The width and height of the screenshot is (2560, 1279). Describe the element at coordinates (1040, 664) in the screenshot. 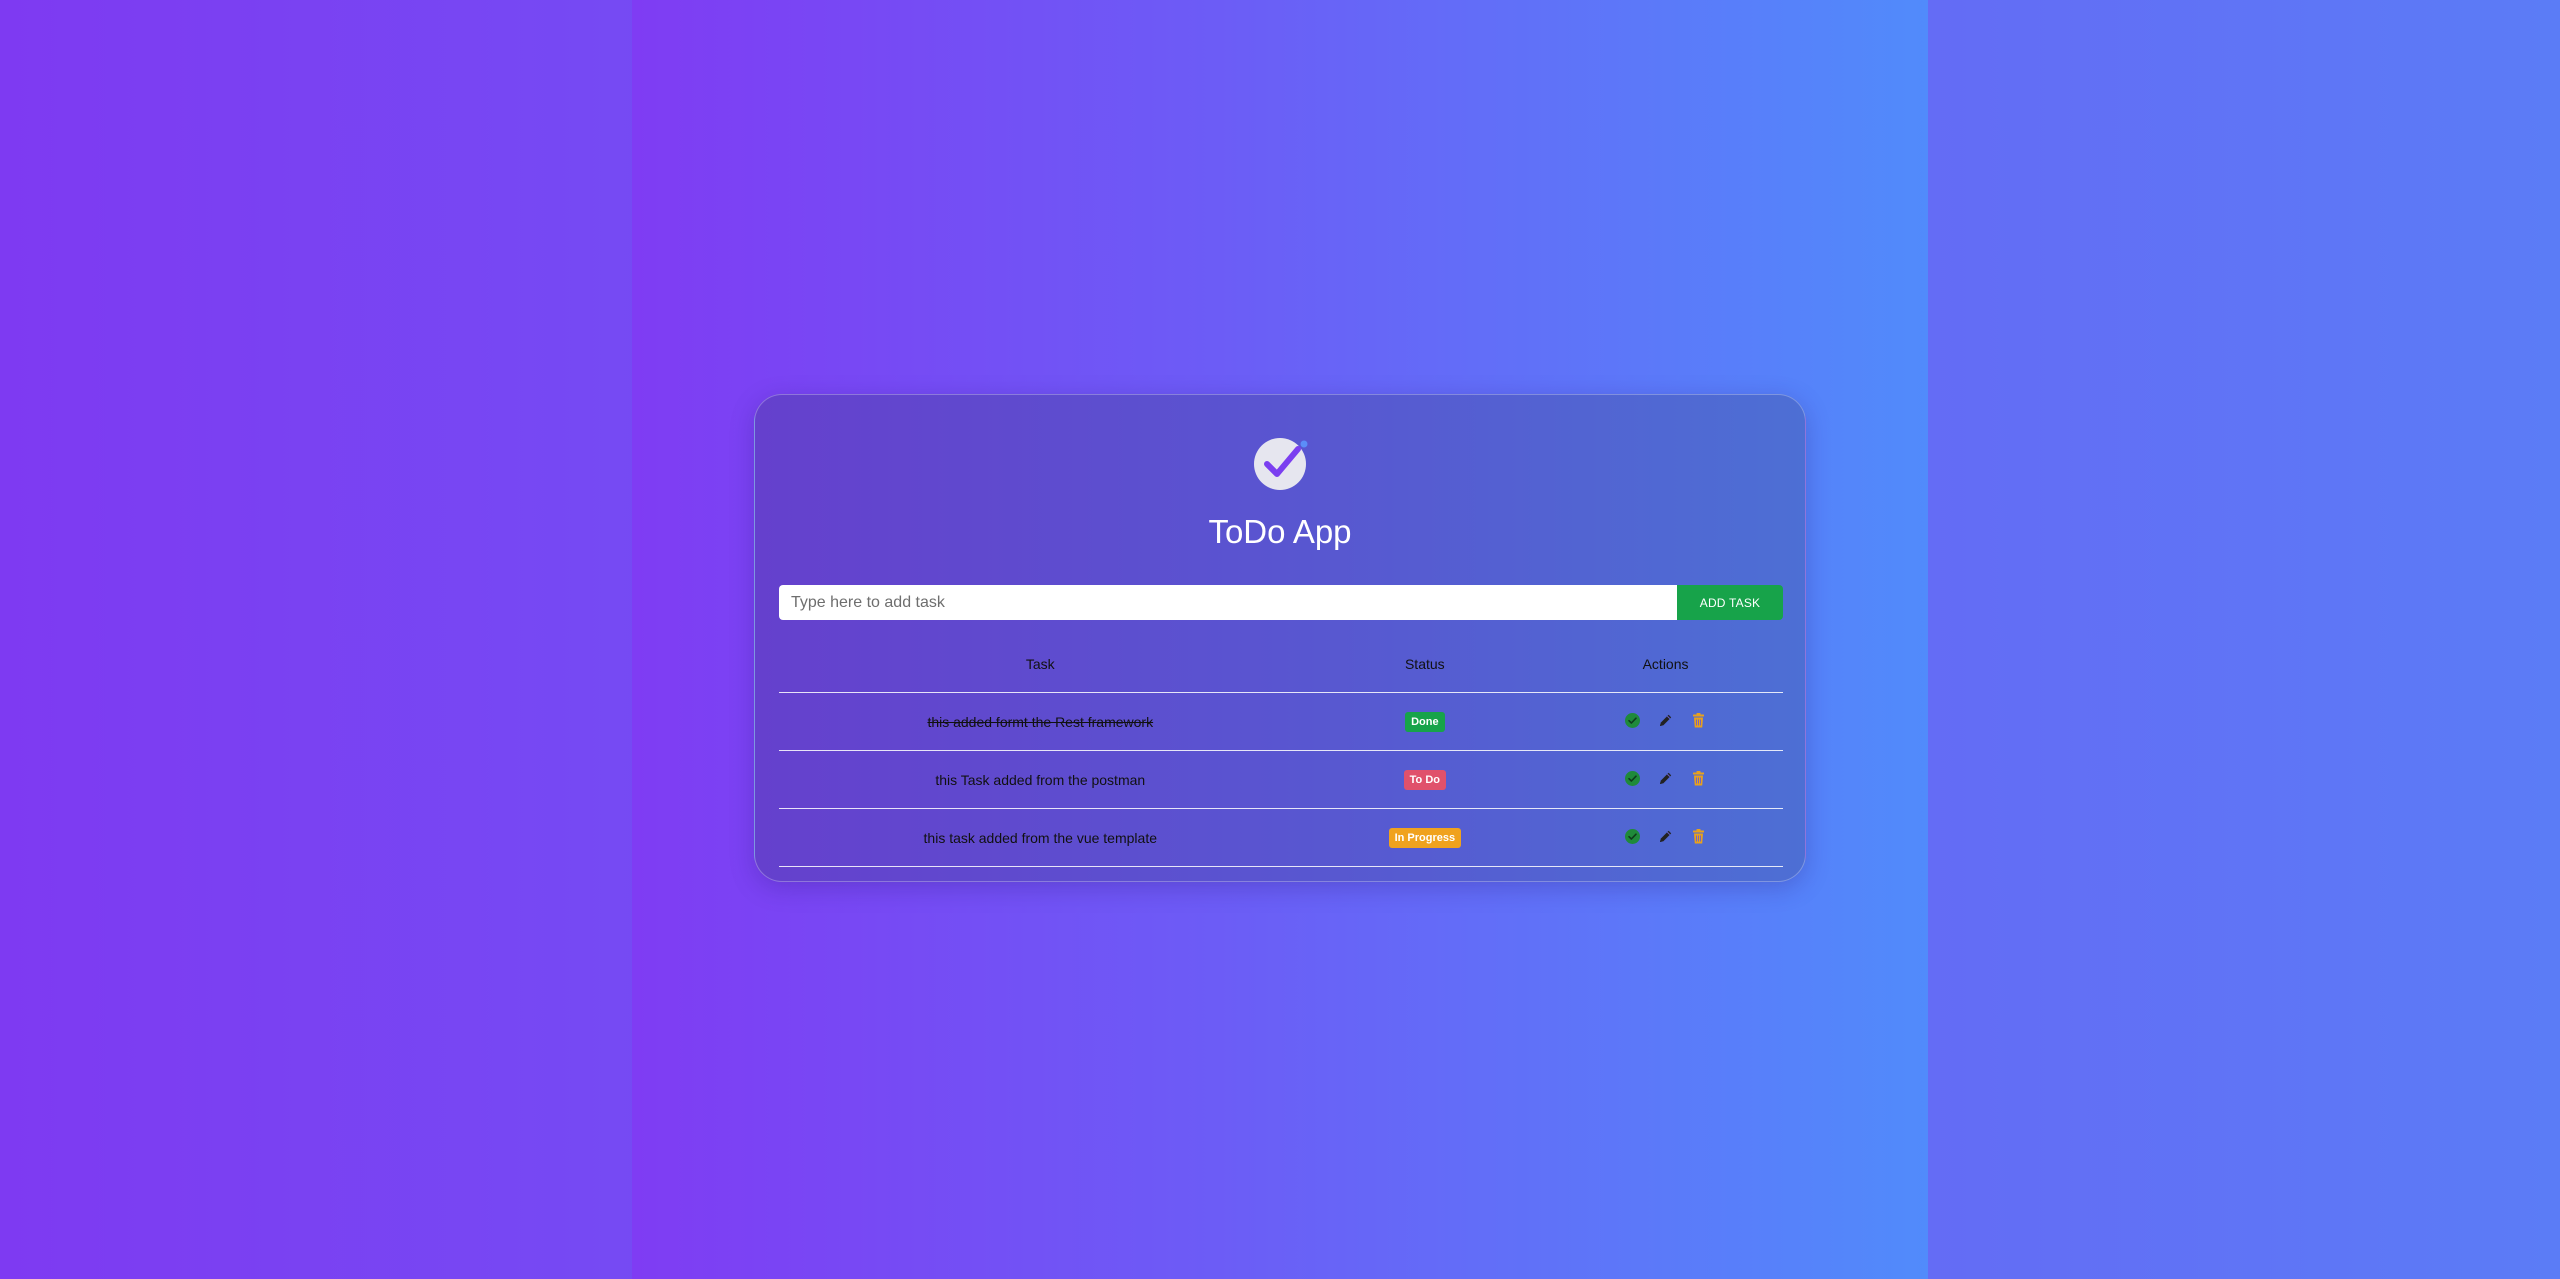

I see `column-header-task: Task` at that location.